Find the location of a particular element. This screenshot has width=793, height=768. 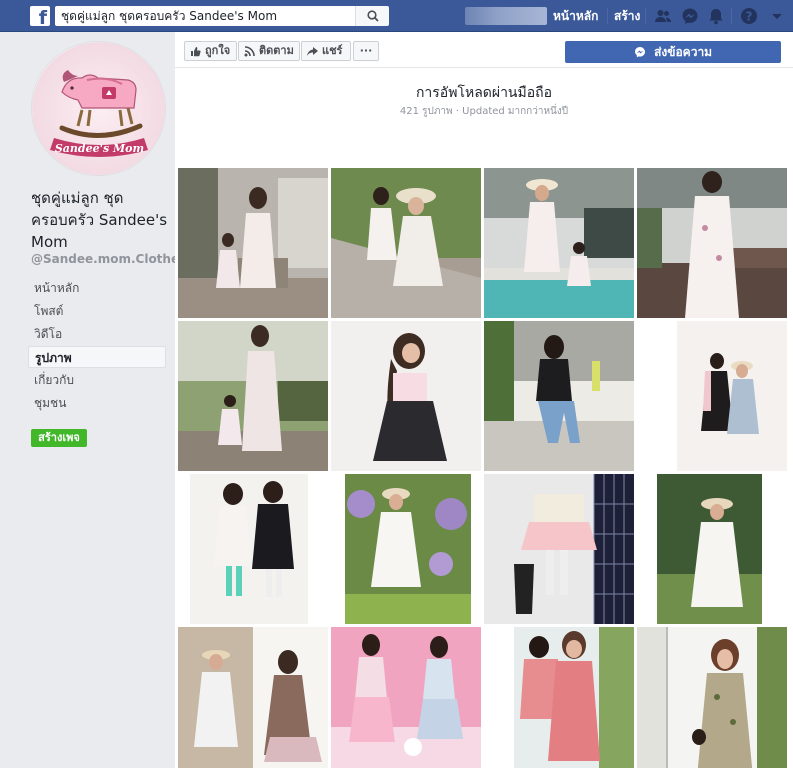

create-link: สร้าง is located at coordinates (627, 16).